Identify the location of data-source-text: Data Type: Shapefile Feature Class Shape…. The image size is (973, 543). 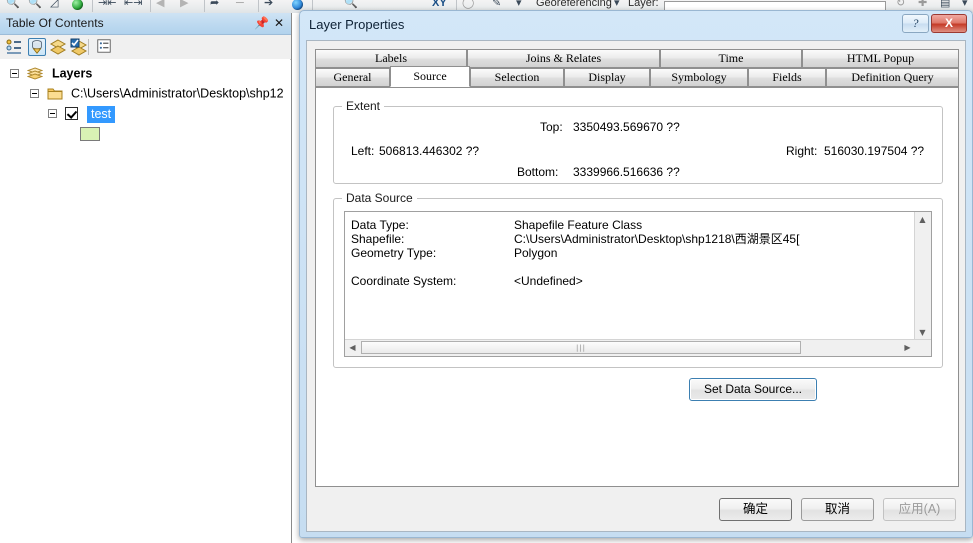
(629, 253).